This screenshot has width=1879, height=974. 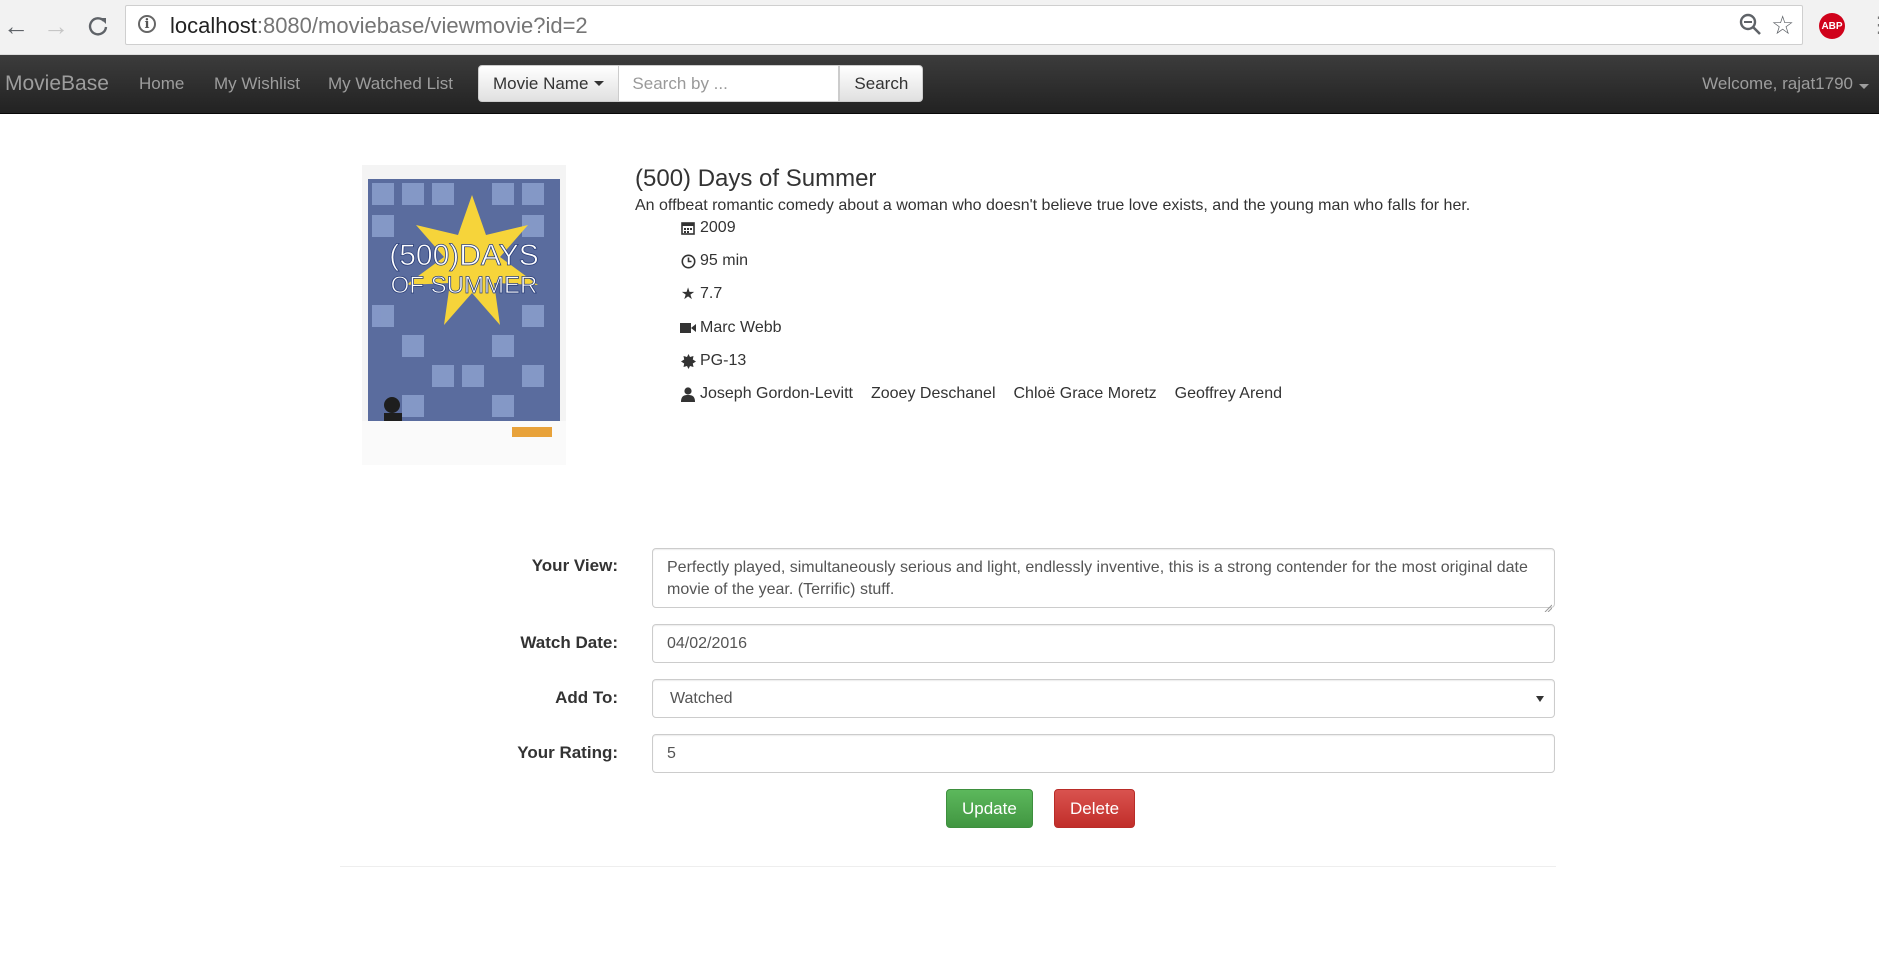 I want to click on watch-date-input: 04/02/2016, so click(x=1103, y=643).